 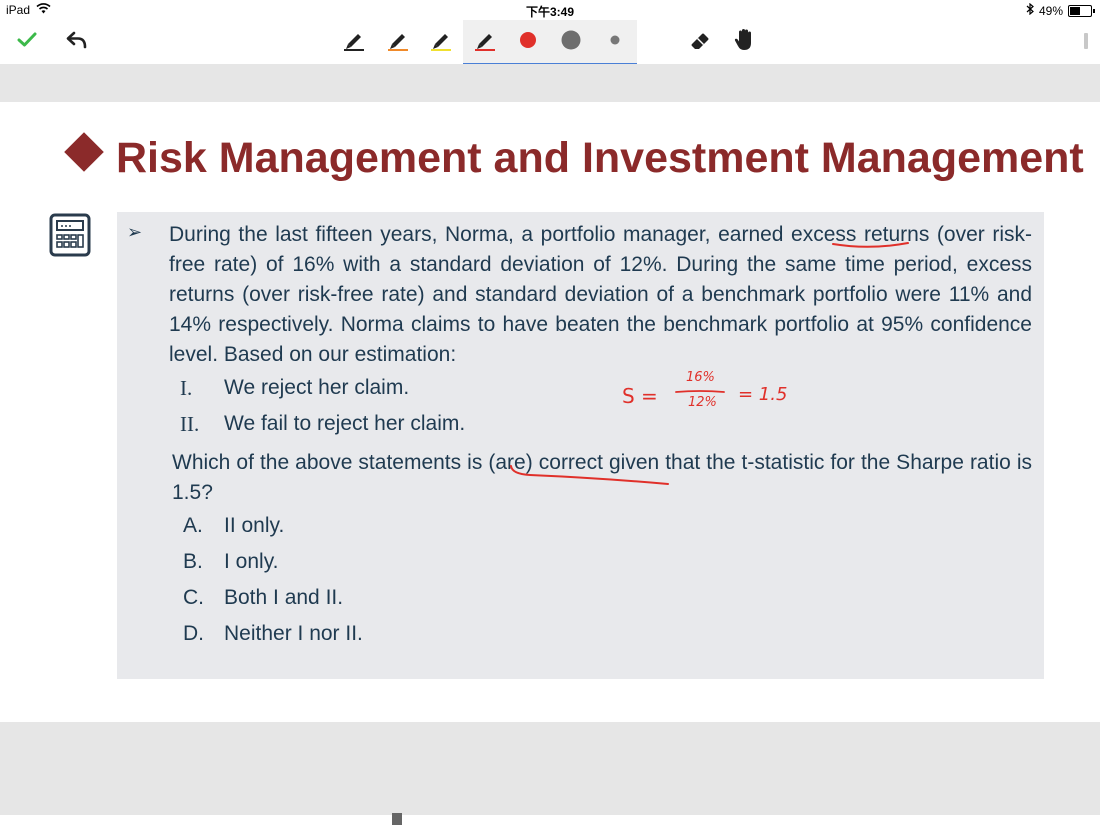 I want to click on ink-underline-excess, so click(x=870, y=245).